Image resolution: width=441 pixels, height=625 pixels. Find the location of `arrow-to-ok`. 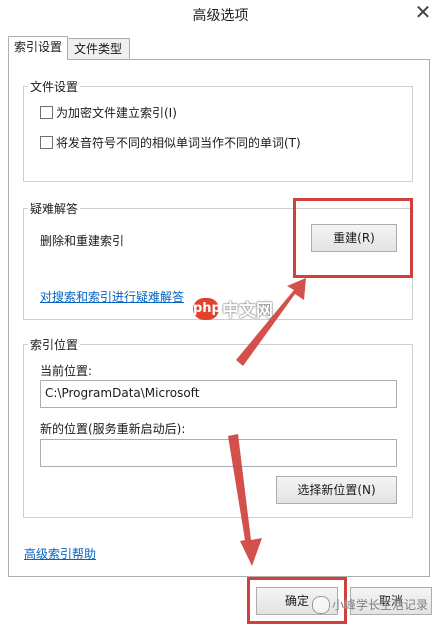

arrow-to-ok is located at coordinates (245, 500).